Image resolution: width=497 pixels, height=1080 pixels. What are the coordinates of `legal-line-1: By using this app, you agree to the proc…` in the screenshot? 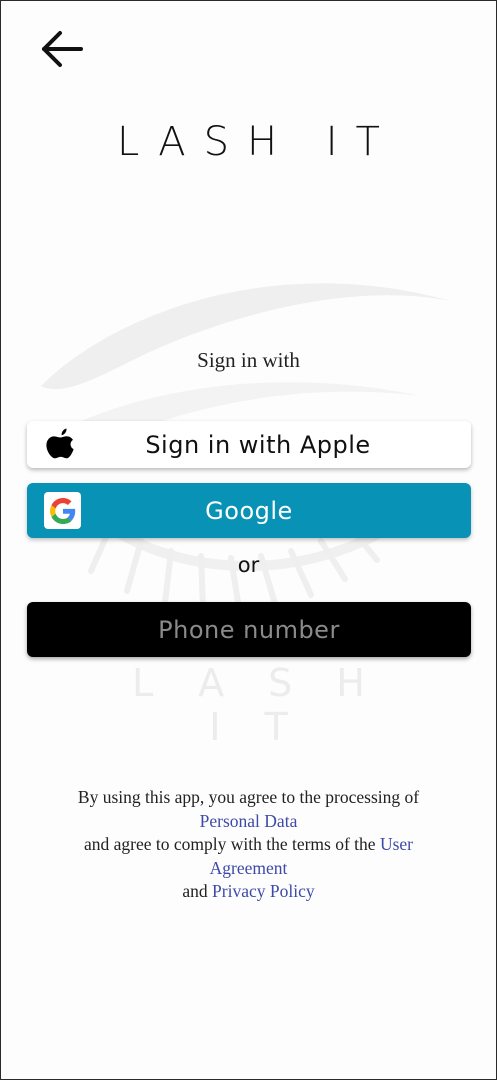 It's located at (248, 797).